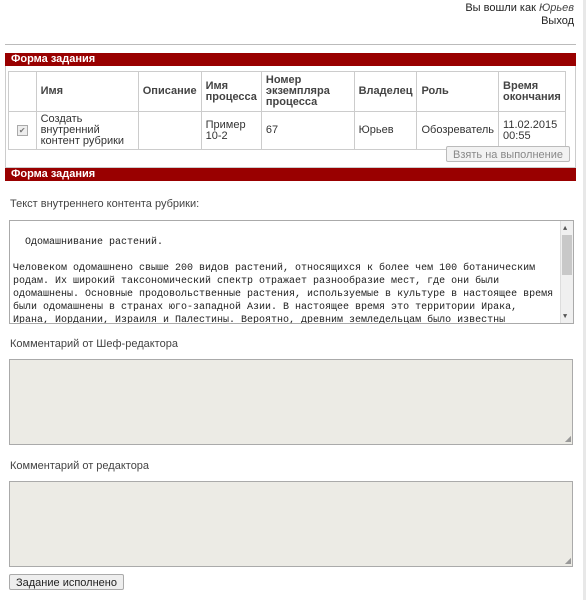 The image size is (586, 600). I want to click on top-divider, so click(290, 44).